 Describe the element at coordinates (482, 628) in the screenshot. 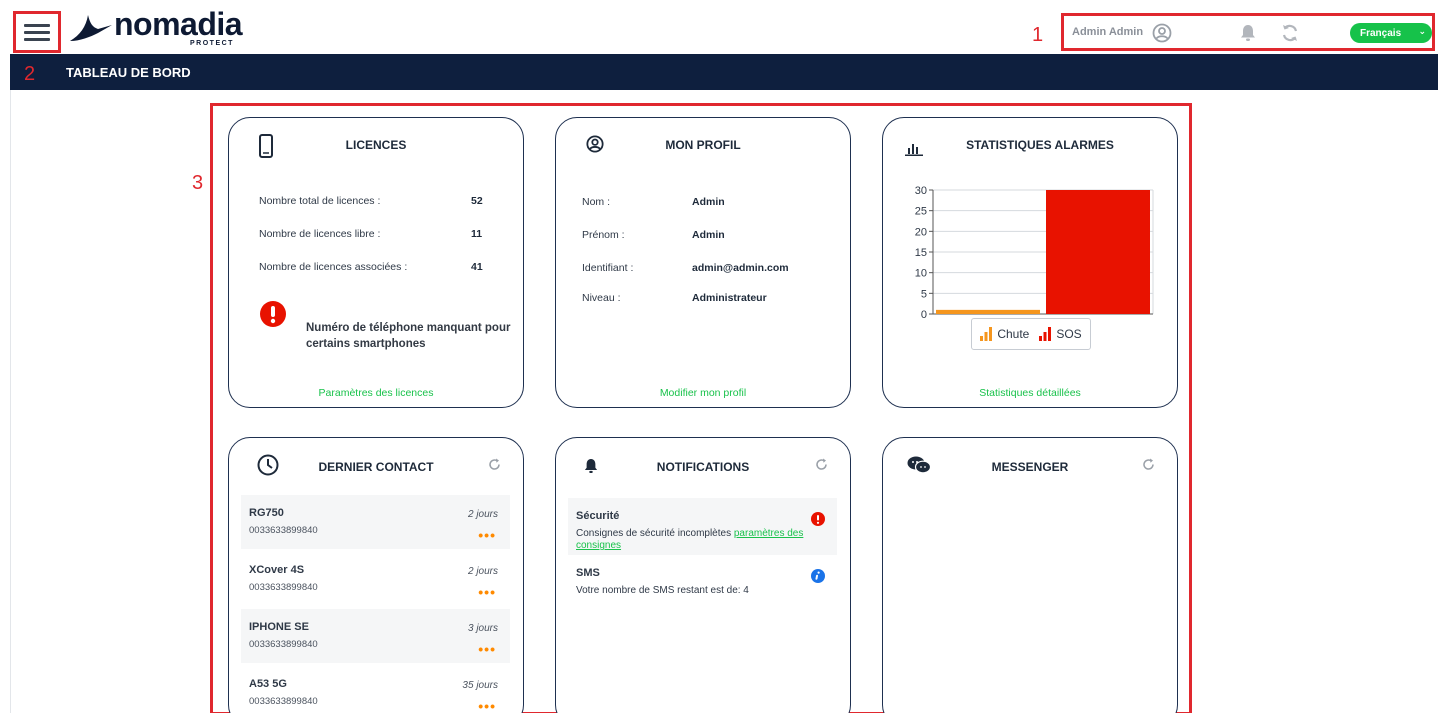

I see `contact-time: 3 jours` at that location.